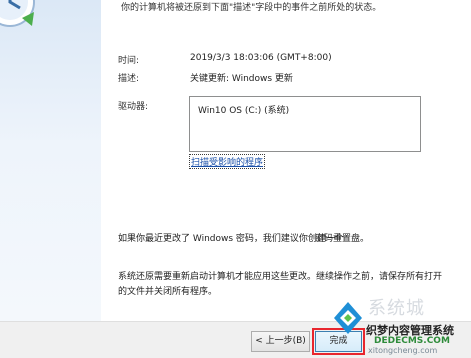  What do you see at coordinates (396, 308) in the screenshot?
I see `watermark-title: 系统城` at bounding box center [396, 308].